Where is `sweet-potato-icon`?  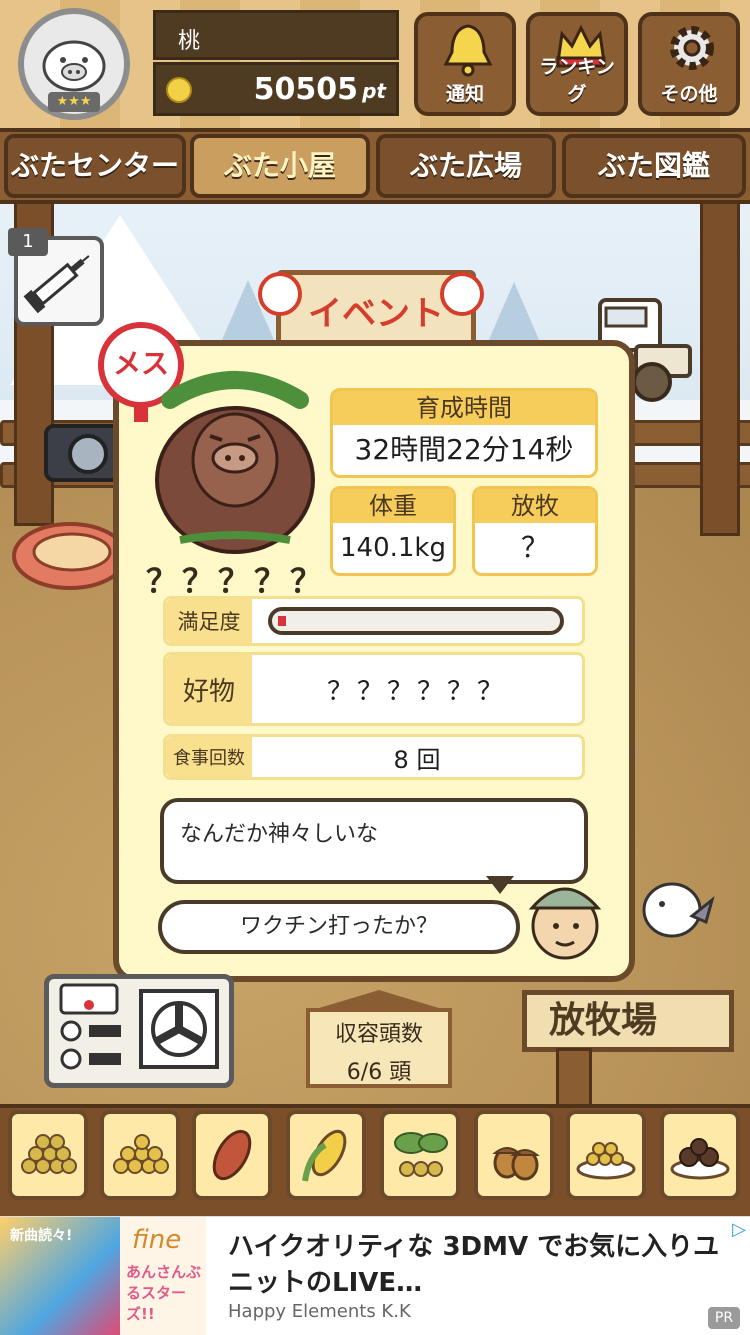
sweet-potato-icon is located at coordinates (232, 1155).